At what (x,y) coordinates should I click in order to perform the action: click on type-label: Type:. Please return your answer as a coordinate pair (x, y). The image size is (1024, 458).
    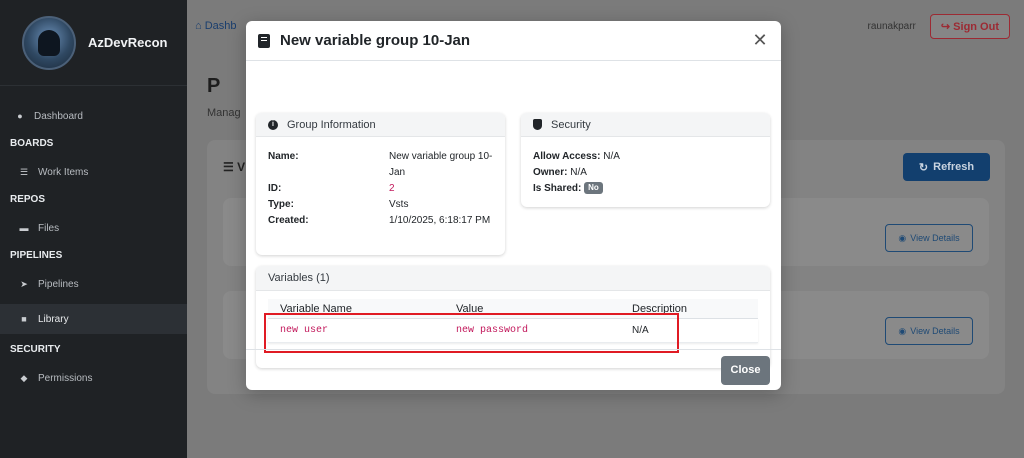
    Looking at the image, I should click on (281, 204).